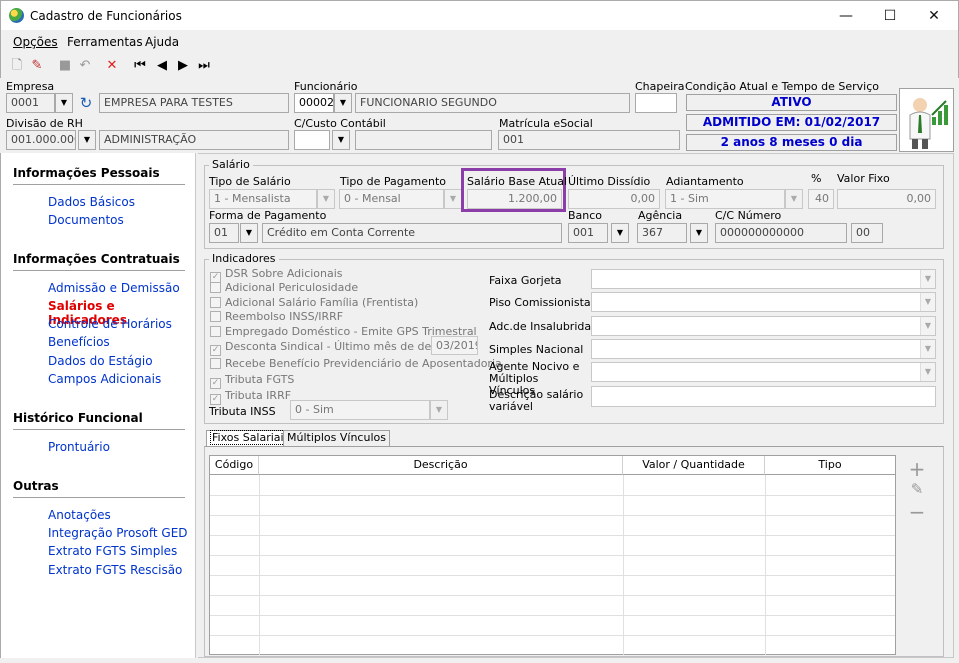  Describe the element at coordinates (791, 122) in the screenshot. I see `admitido-badge: ADMITIDO EM: 01/02/2017` at that location.